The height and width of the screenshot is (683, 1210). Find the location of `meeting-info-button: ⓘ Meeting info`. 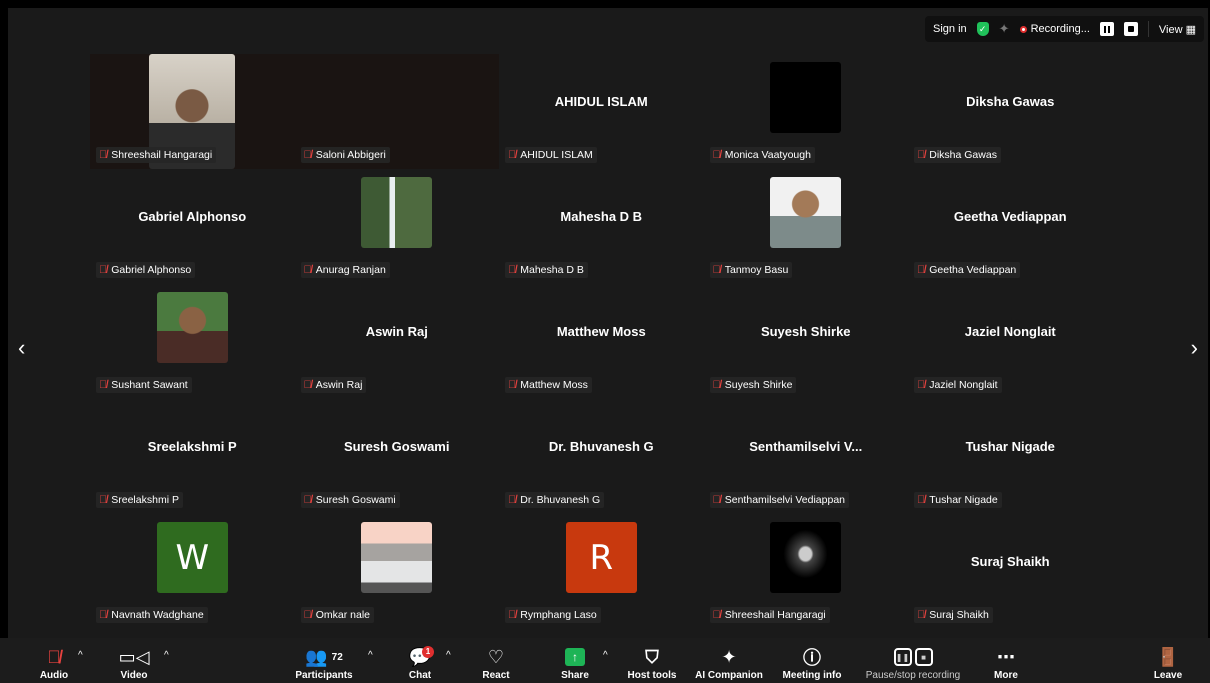

meeting-info-button: ⓘ Meeting info is located at coordinates (812, 662).